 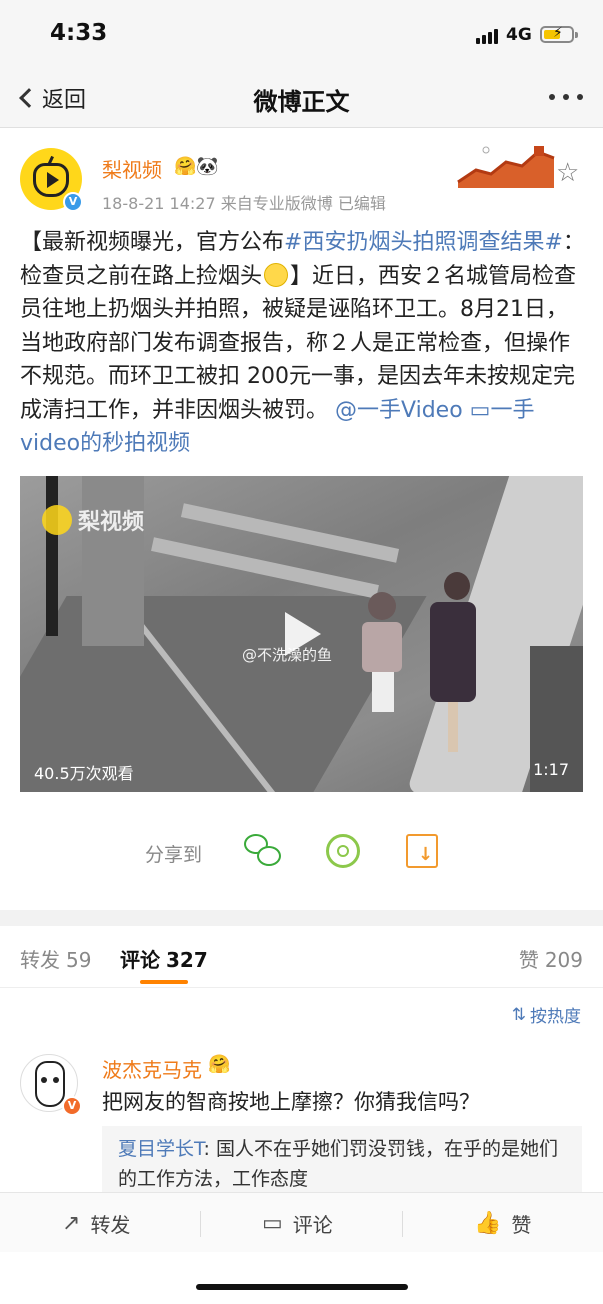 What do you see at coordinates (342, 1161) in the screenshot?
I see `comment-reply: 夏目学长T: 国人不在乎她们罚没罚钱，在乎的是她们的工作方法，工作态度` at bounding box center [342, 1161].